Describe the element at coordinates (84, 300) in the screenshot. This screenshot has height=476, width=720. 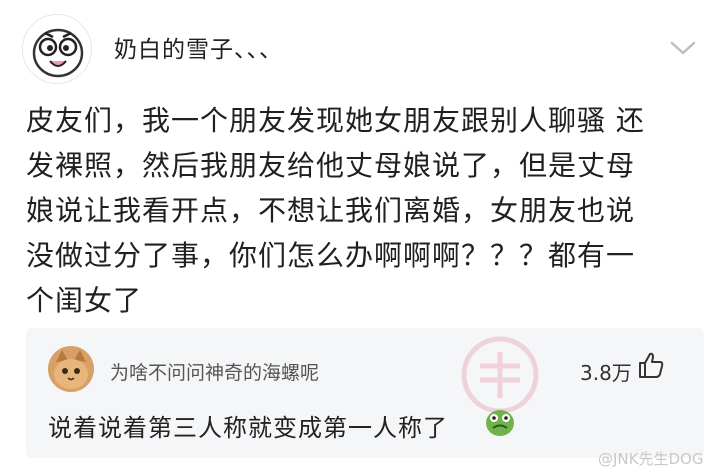
I see `post-body-line: 个闺女了` at that location.